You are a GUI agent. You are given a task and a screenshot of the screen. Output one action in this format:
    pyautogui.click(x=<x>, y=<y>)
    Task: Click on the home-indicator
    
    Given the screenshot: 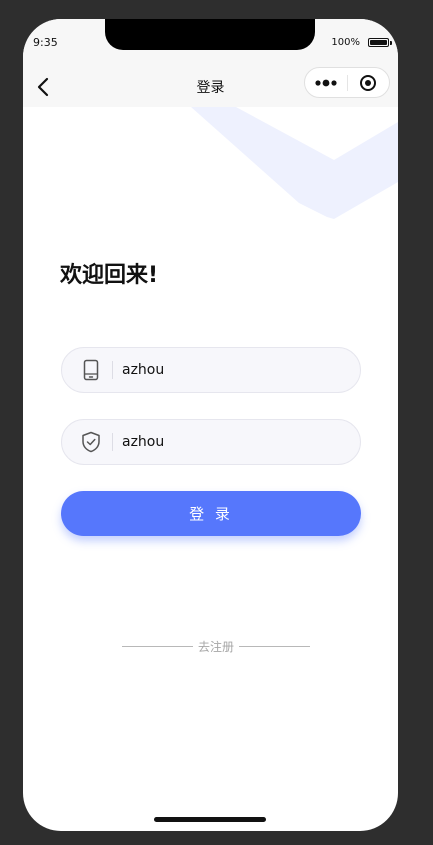 What is the action you would take?
    pyautogui.click(x=210, y=819)
    